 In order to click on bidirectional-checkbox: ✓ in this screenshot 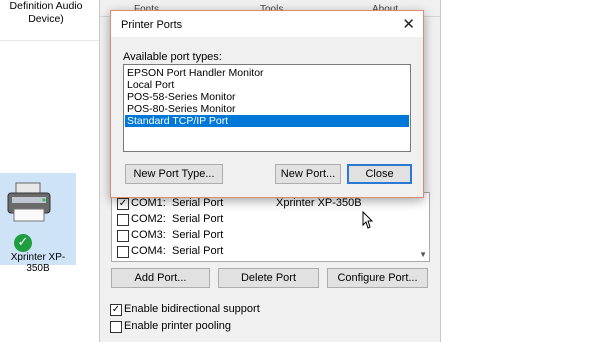, I will do `click(116, 310)`.